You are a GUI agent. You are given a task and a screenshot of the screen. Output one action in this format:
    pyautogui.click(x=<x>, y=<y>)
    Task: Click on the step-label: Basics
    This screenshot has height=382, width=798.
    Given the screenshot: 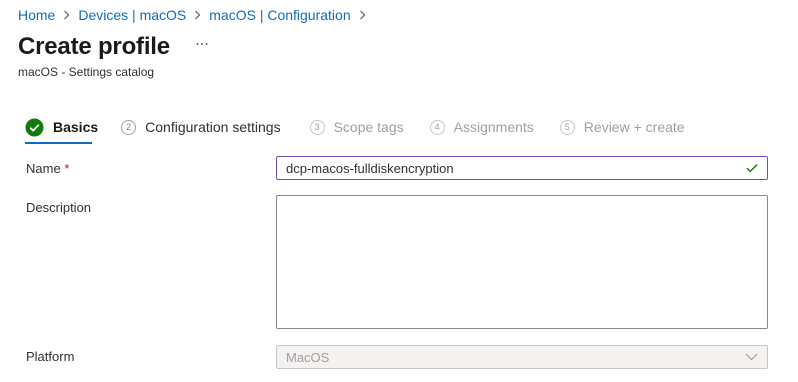 What is the action you would take?
    pyautogui.click(x=76, y=127)
    